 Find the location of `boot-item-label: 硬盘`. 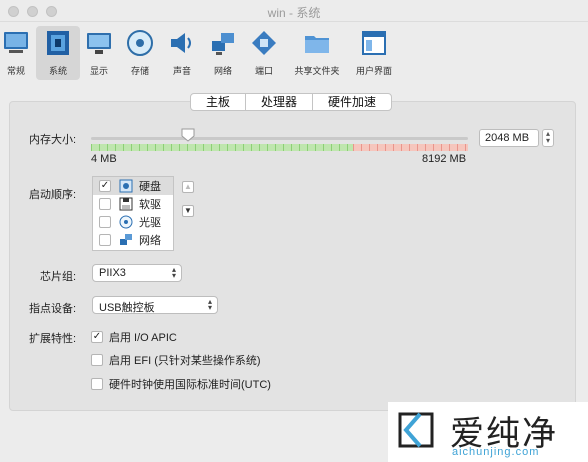

boot-item-label: 硬盘 is located at coordinates (150, 187).